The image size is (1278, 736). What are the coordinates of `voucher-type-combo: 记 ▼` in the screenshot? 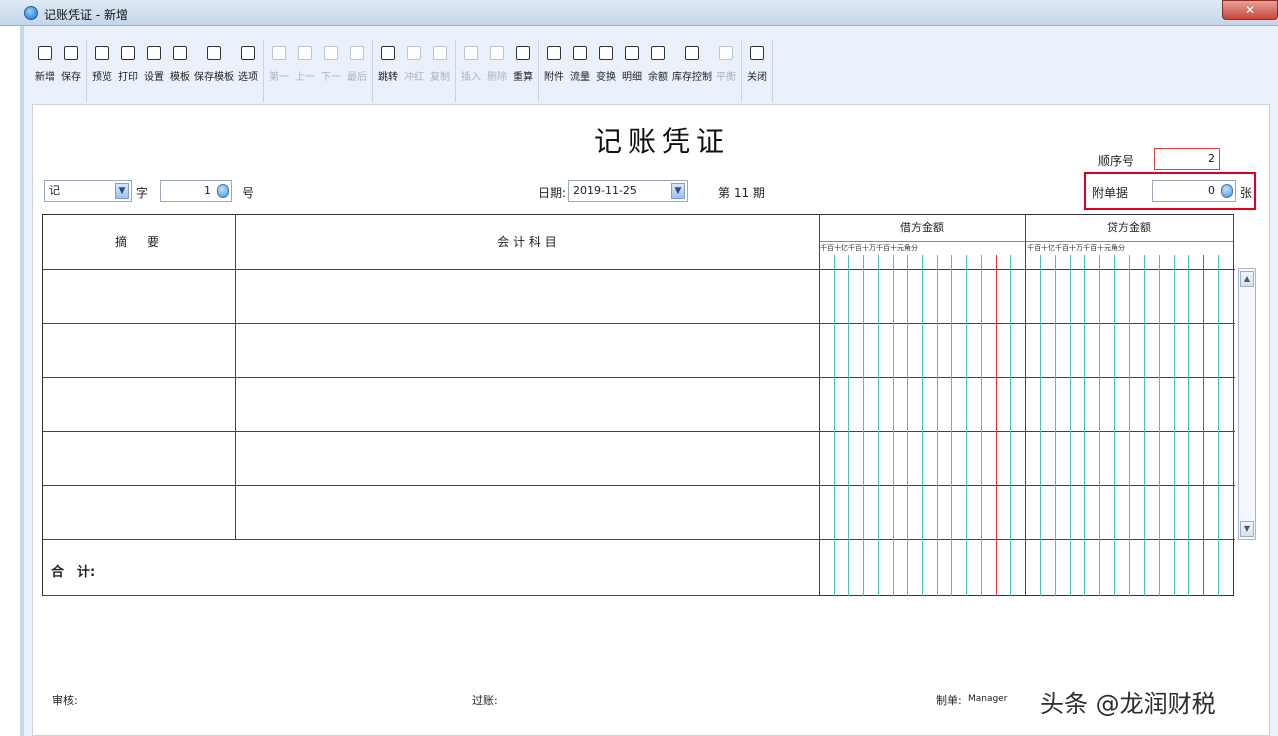 It's located at (88, 191).